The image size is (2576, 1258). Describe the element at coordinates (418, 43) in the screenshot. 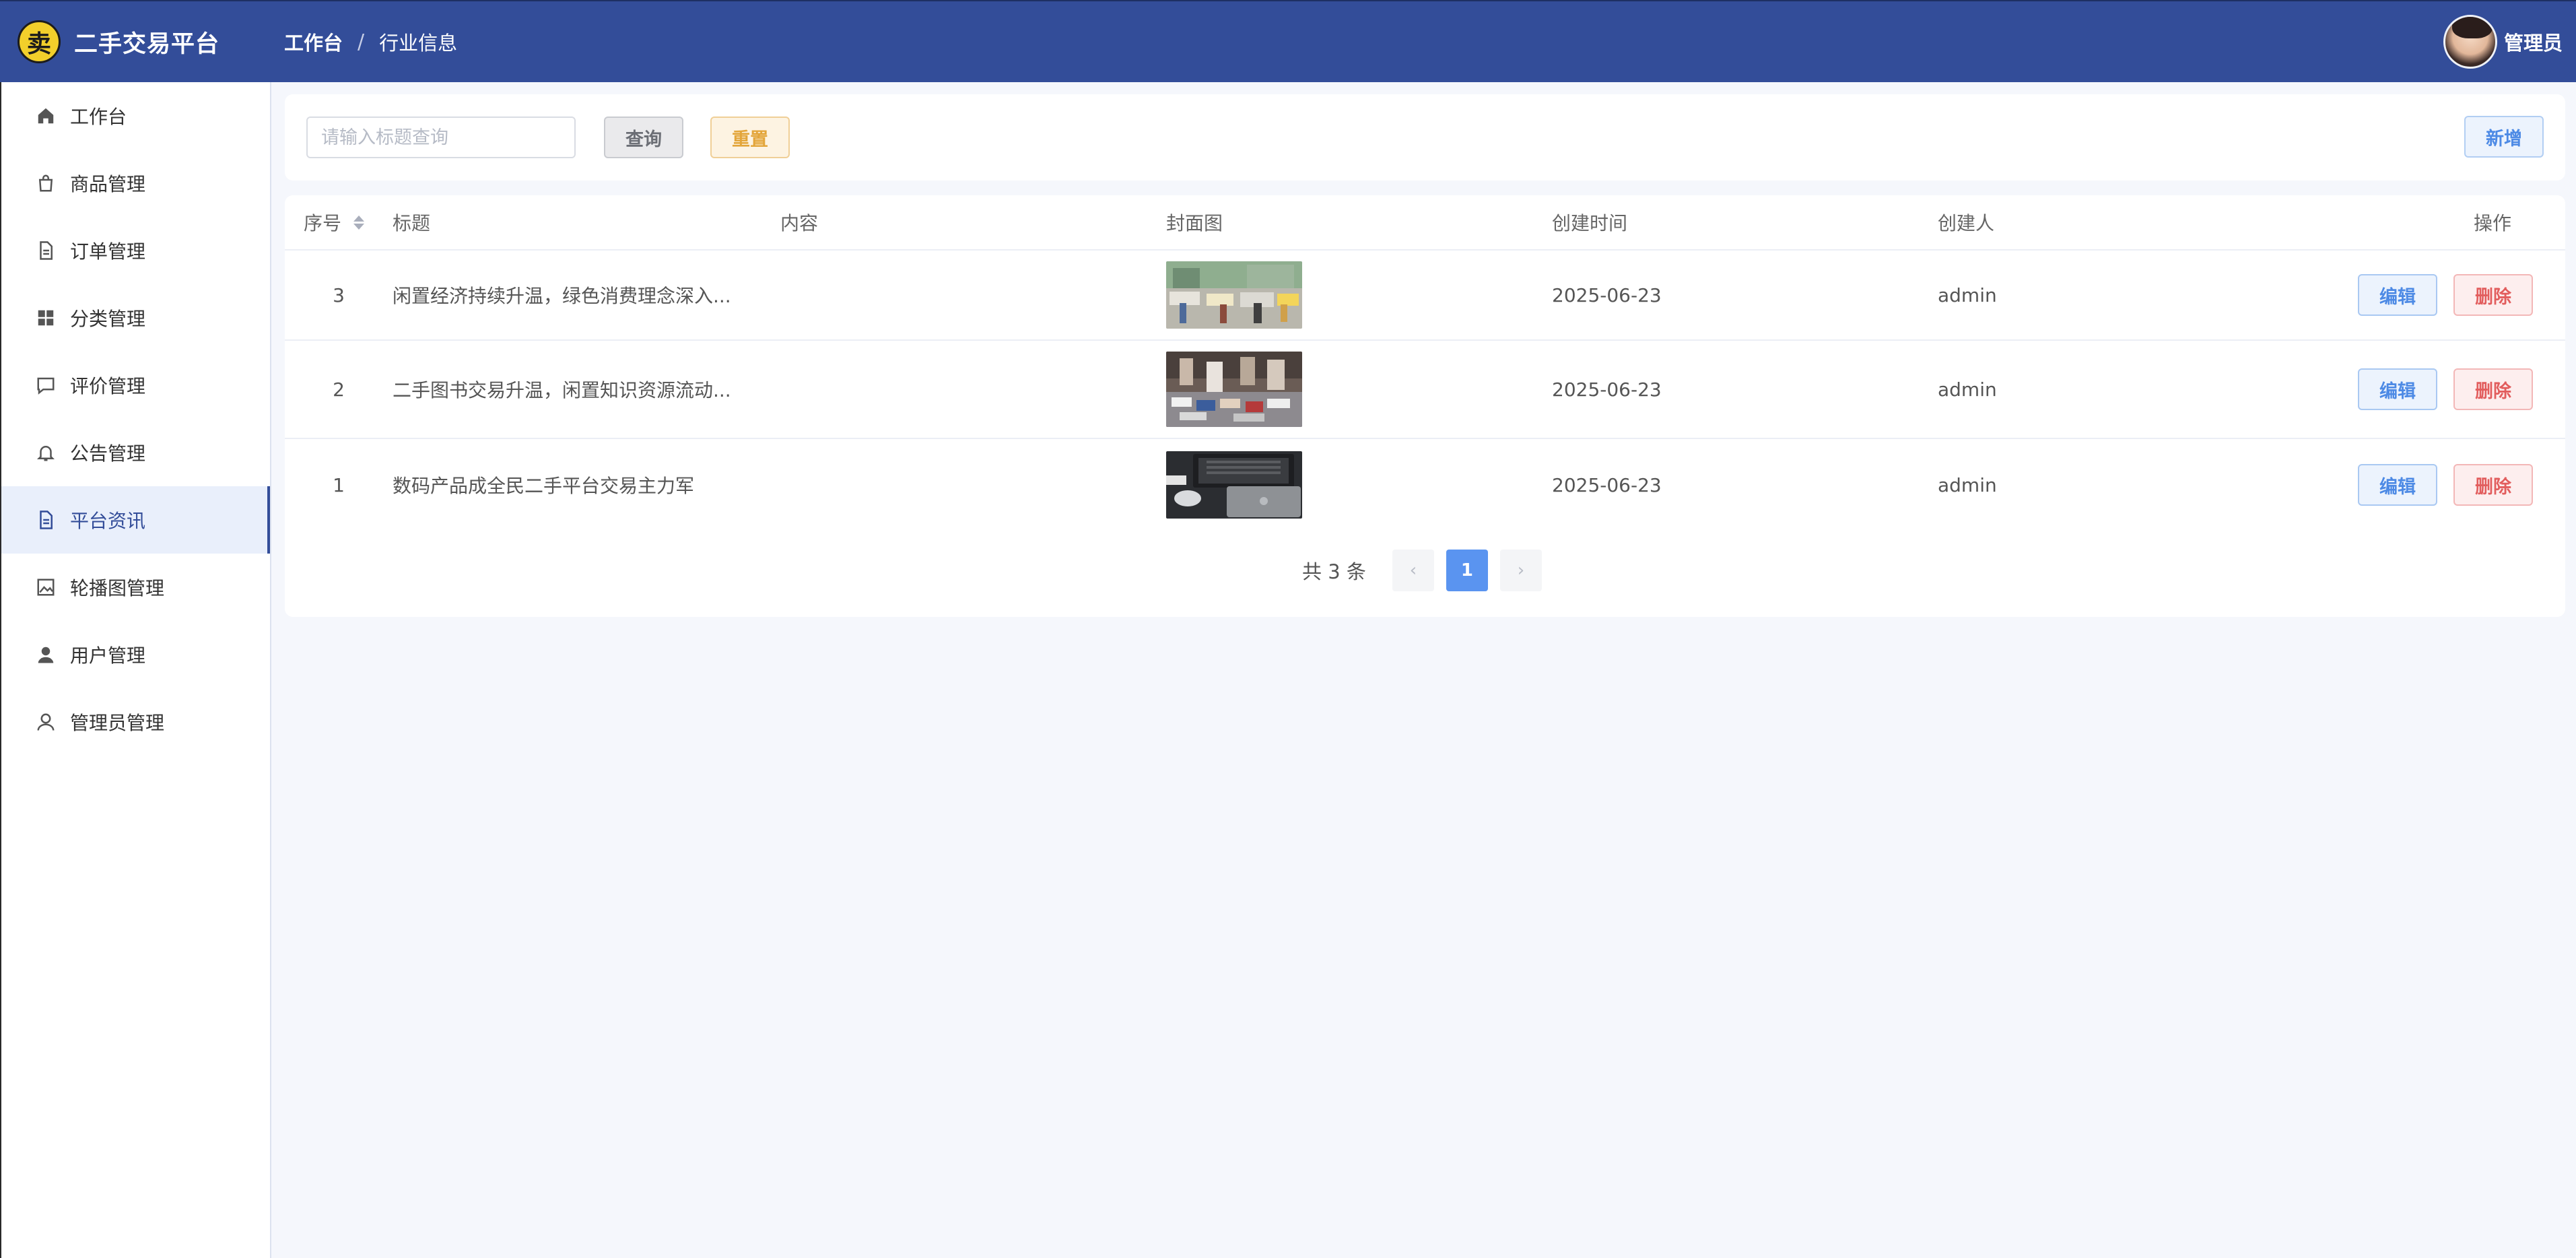

I see `breadcrumb-current: 行业信息` at that location.